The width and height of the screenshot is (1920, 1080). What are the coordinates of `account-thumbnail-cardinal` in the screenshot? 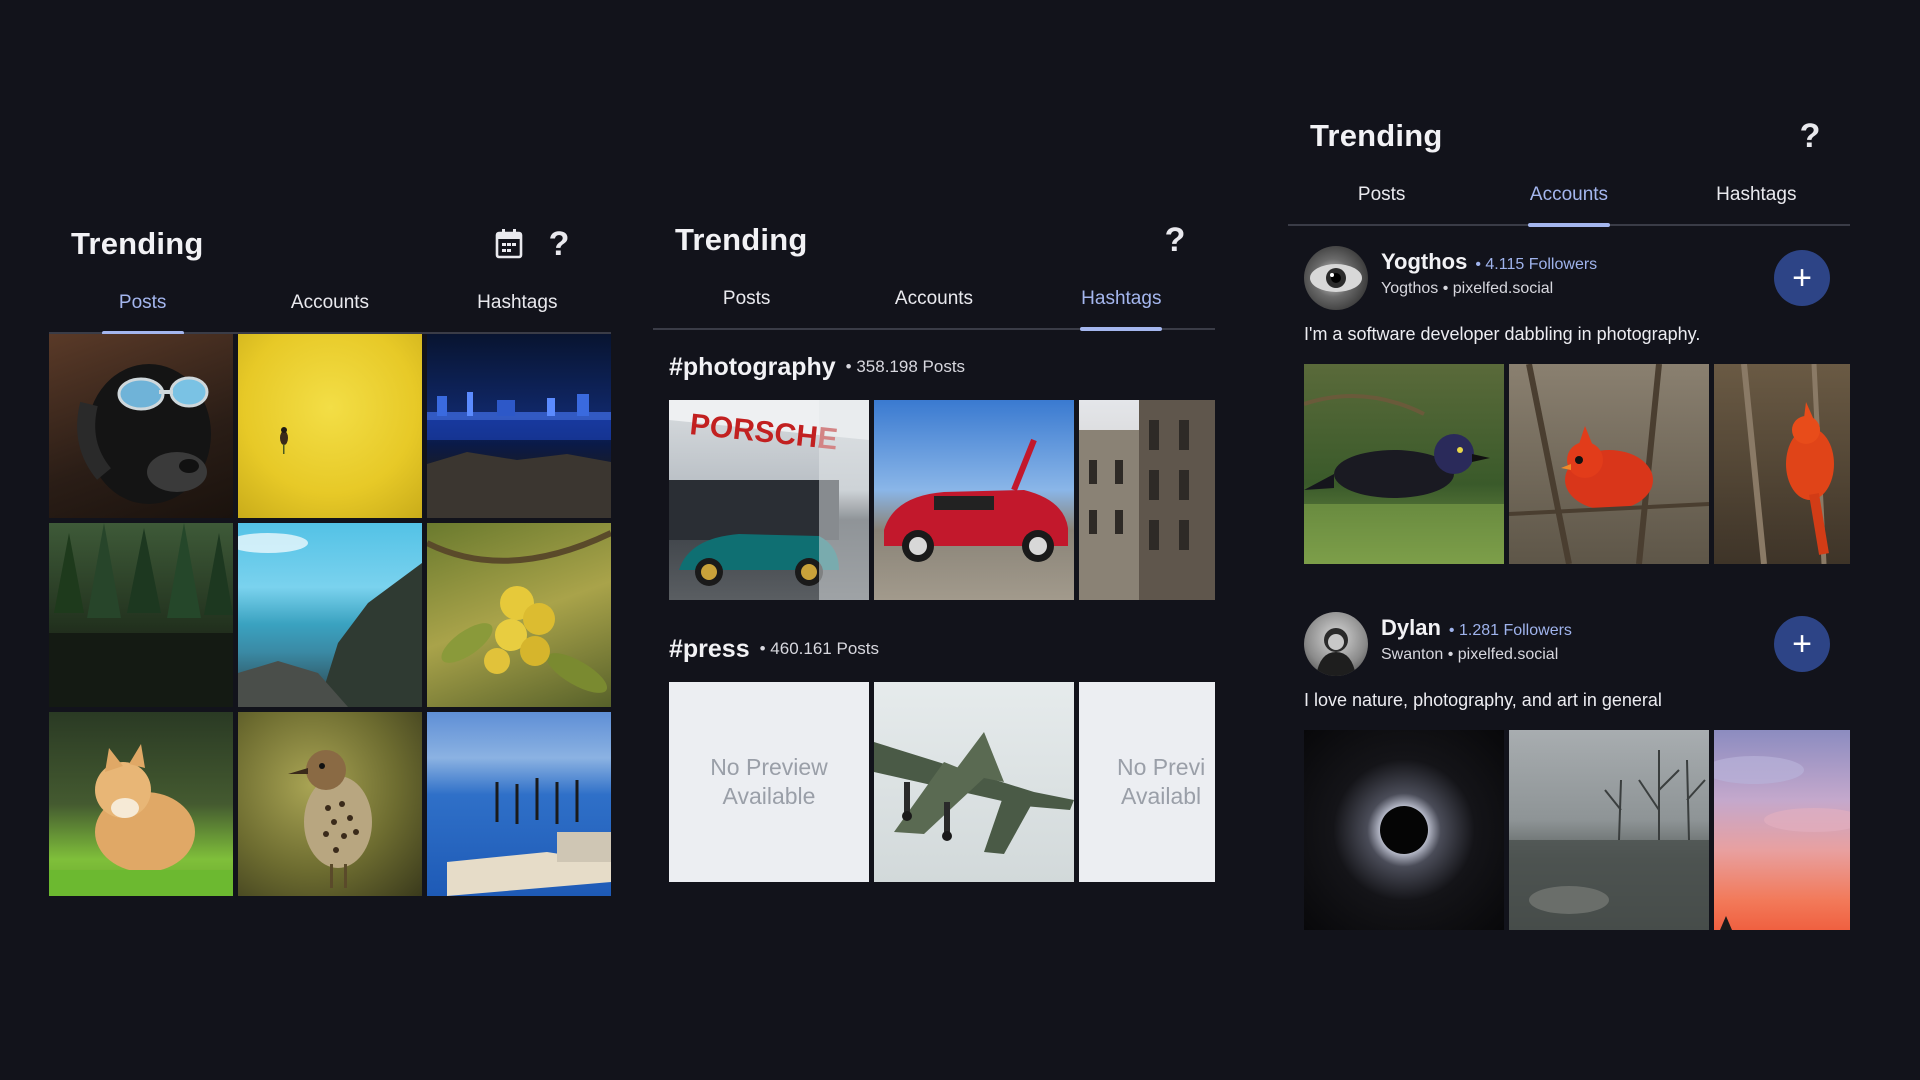 It's located at (1609, 464).